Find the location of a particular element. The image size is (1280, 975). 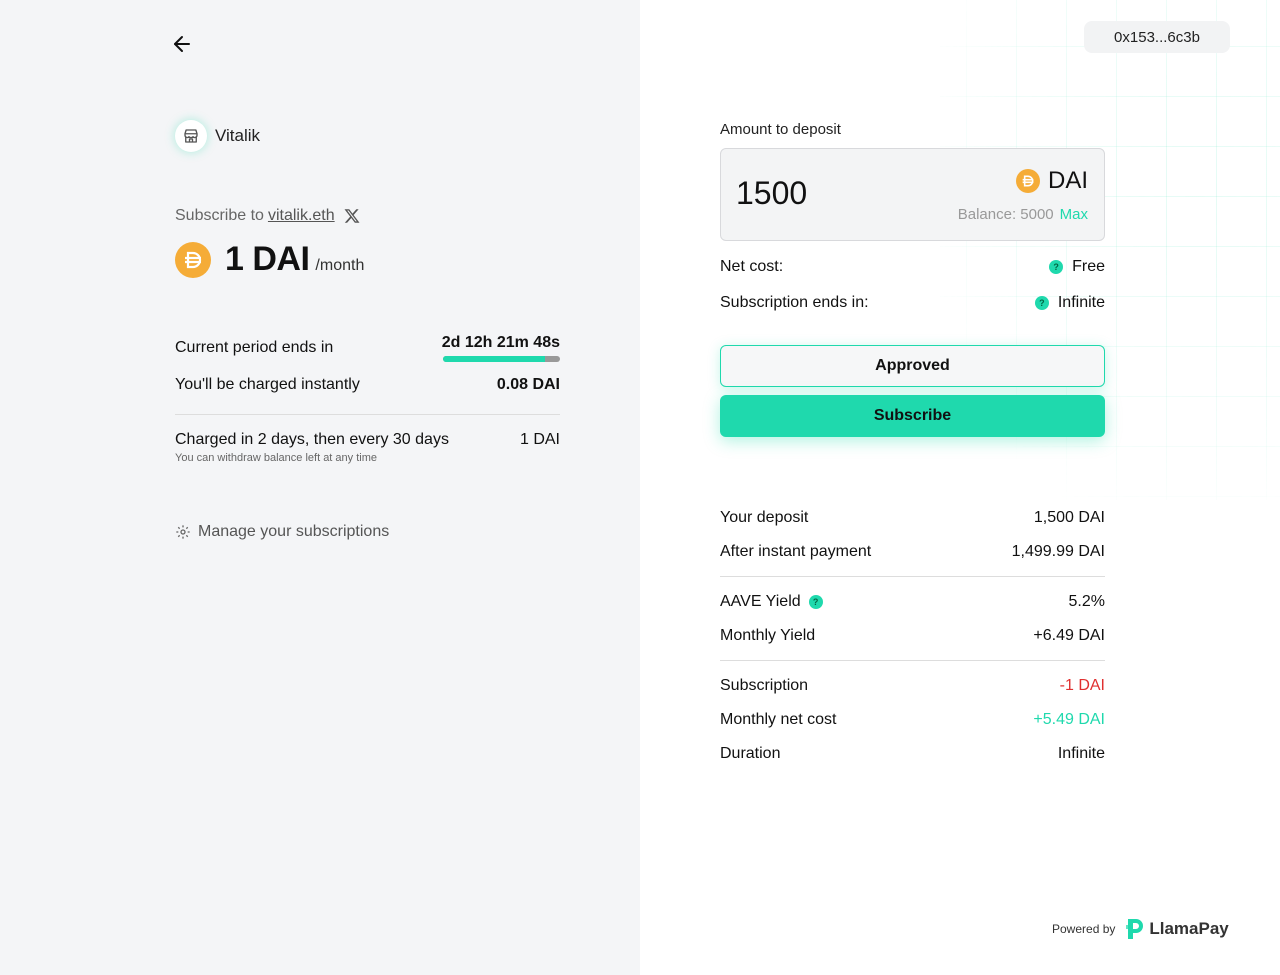

deposit-label: Your deposit is located at coordinates (764, 517).